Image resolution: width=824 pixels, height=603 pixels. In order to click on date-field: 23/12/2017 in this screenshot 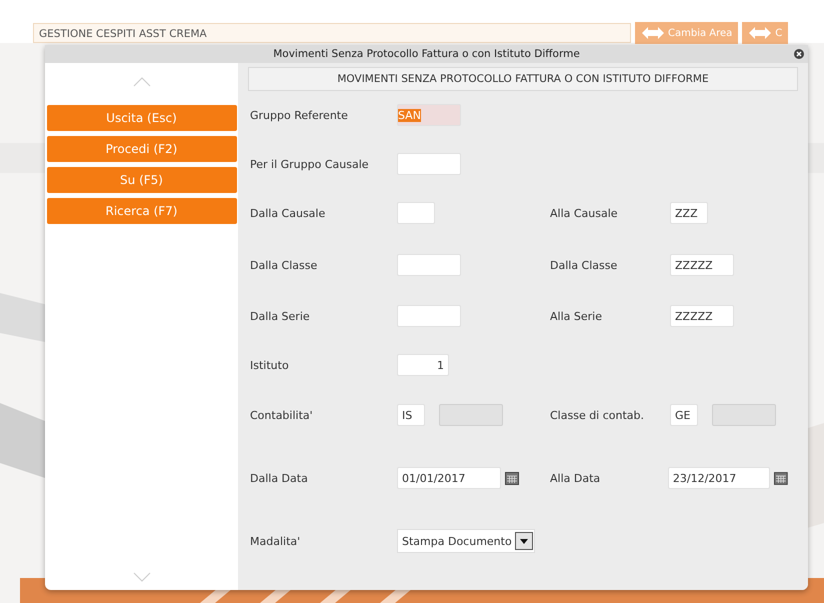, I will do `click(719, 478)`.